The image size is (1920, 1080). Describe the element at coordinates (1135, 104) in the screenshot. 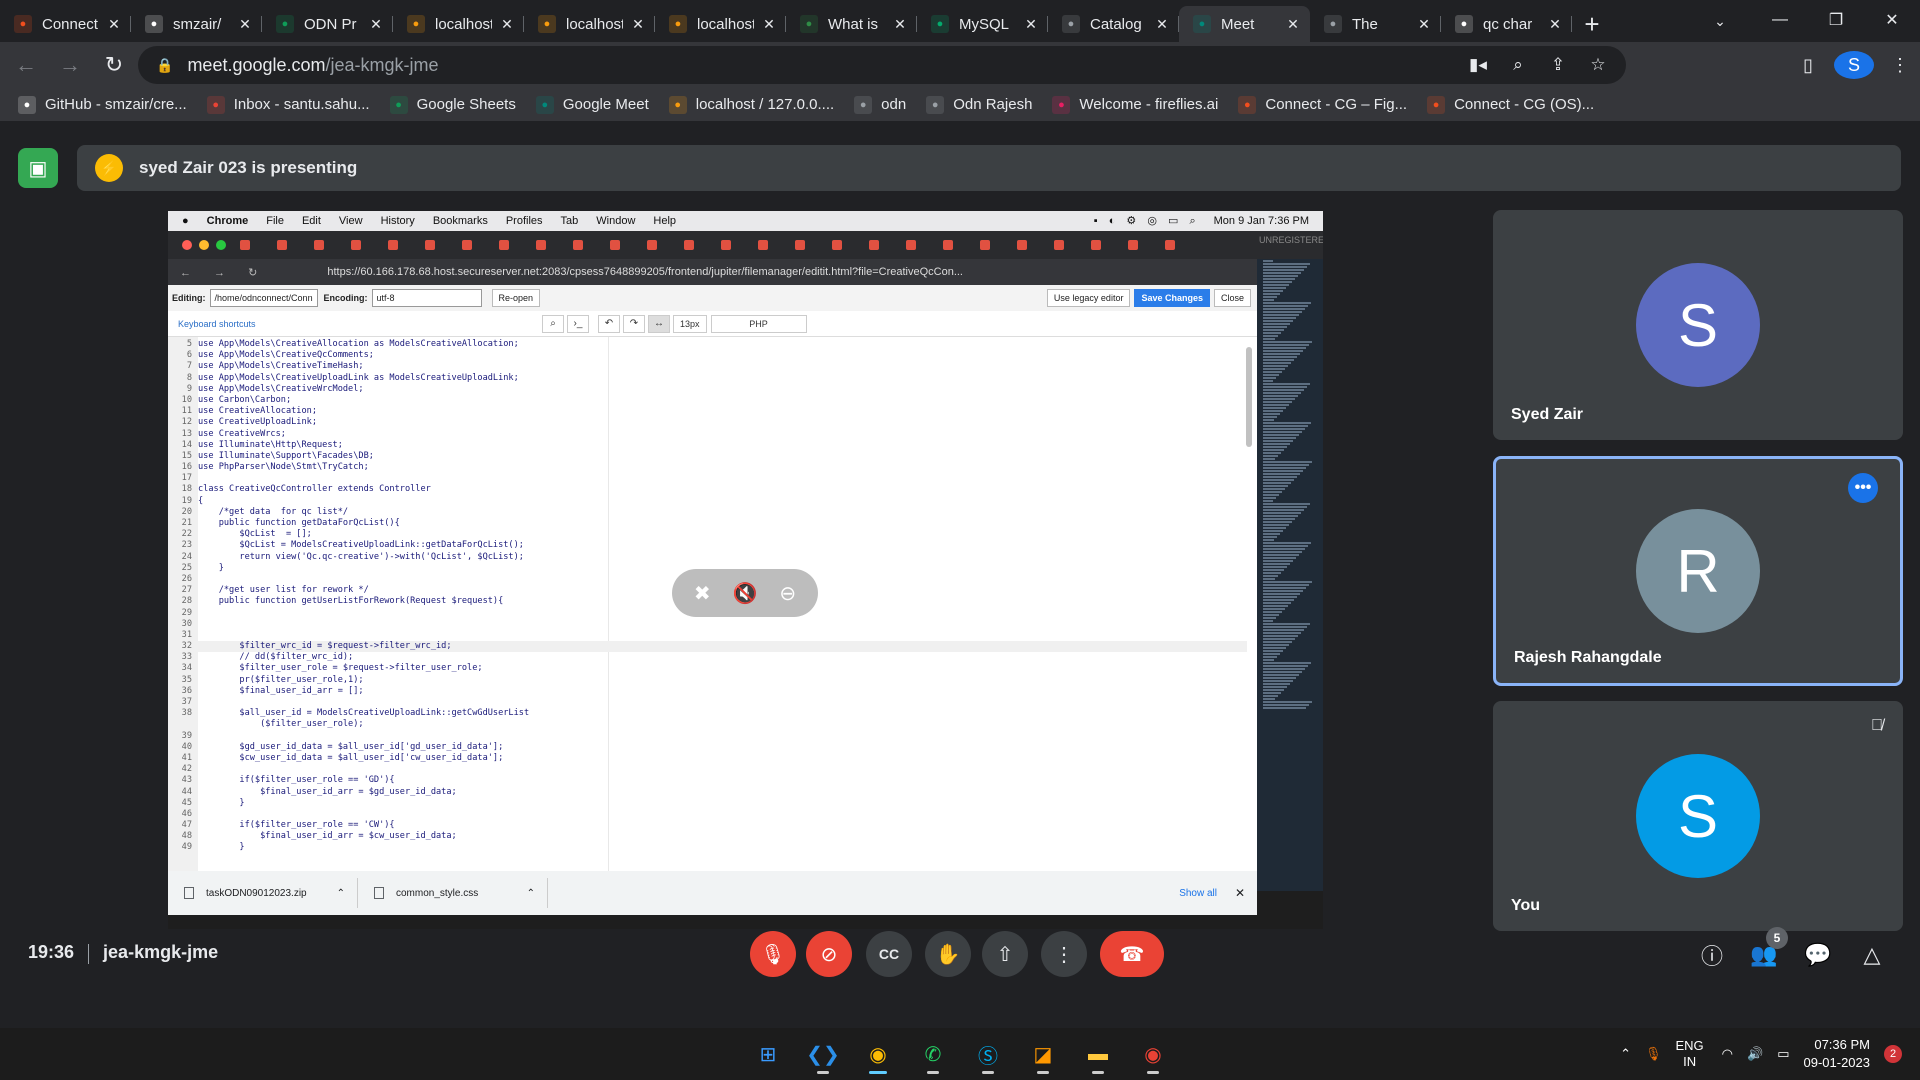

I see `bookmark-item: ● Welcome - fireflies.ai` at that location.